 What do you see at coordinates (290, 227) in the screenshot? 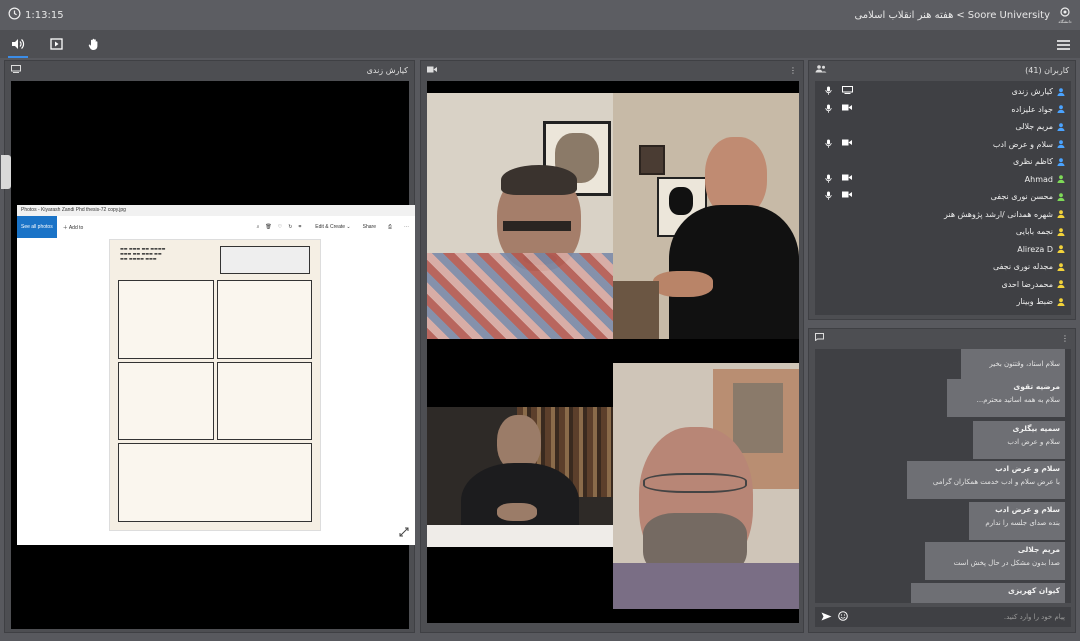
I see `rotate-icon: ↻` at bounding box center [290, 227].